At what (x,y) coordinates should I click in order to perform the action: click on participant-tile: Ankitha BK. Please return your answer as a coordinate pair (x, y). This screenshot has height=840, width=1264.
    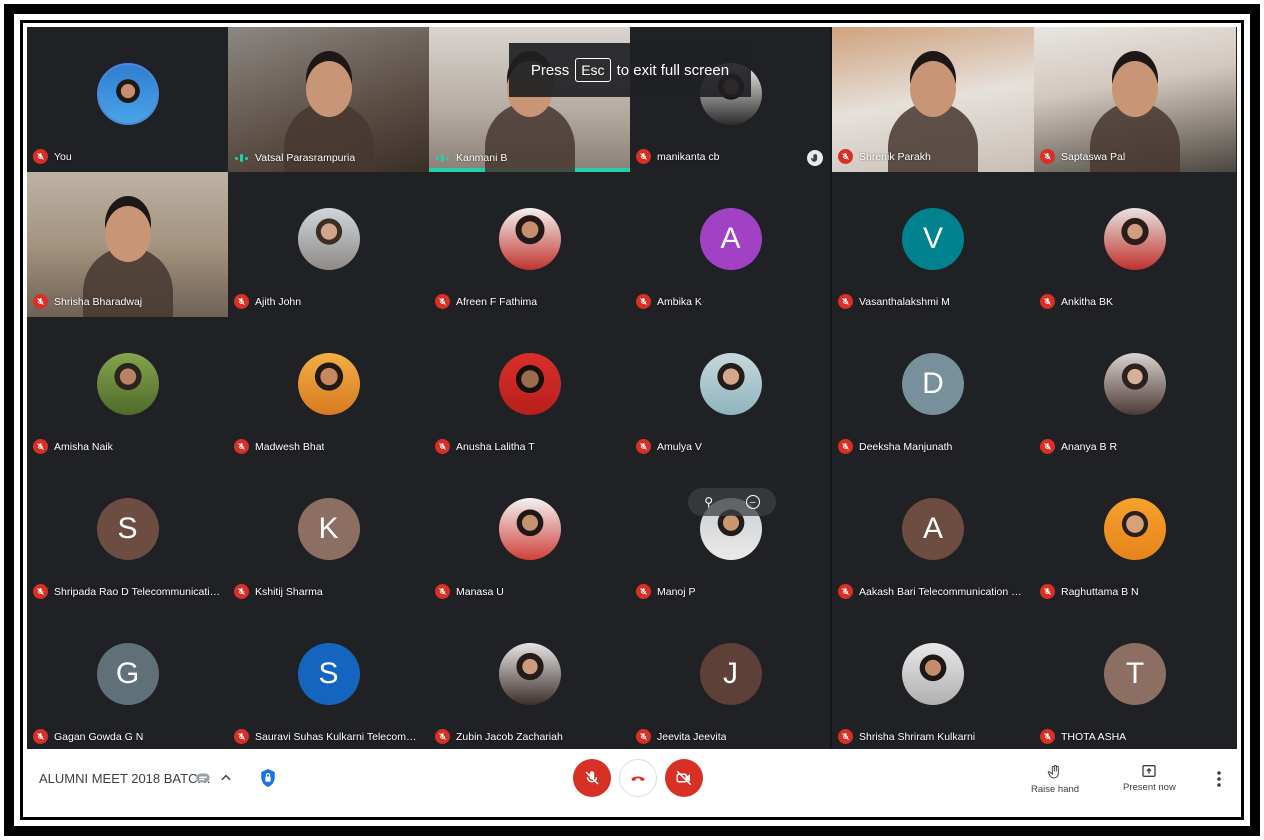
    Looking at the image, I should click on (1135, 244).